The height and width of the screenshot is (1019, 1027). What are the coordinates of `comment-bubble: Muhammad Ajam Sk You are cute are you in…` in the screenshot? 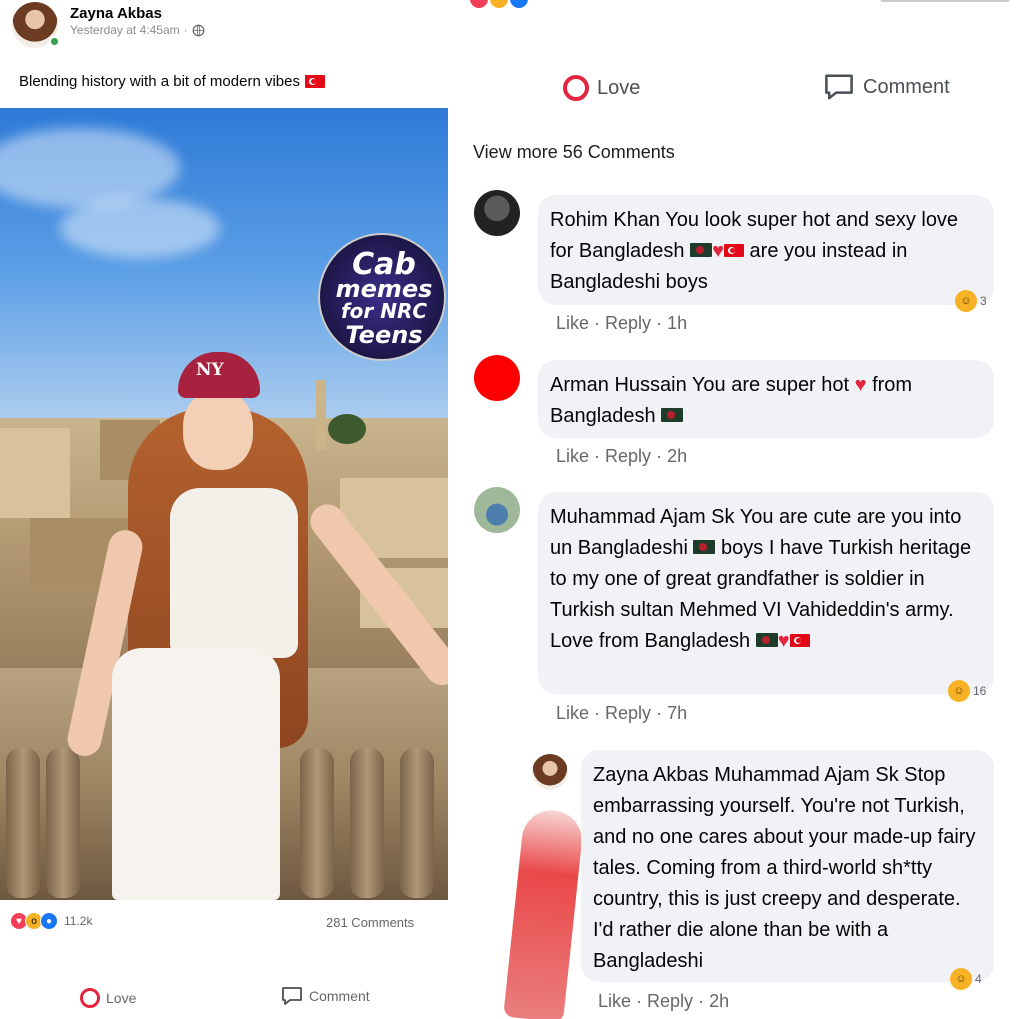 It's located at (766, 593).